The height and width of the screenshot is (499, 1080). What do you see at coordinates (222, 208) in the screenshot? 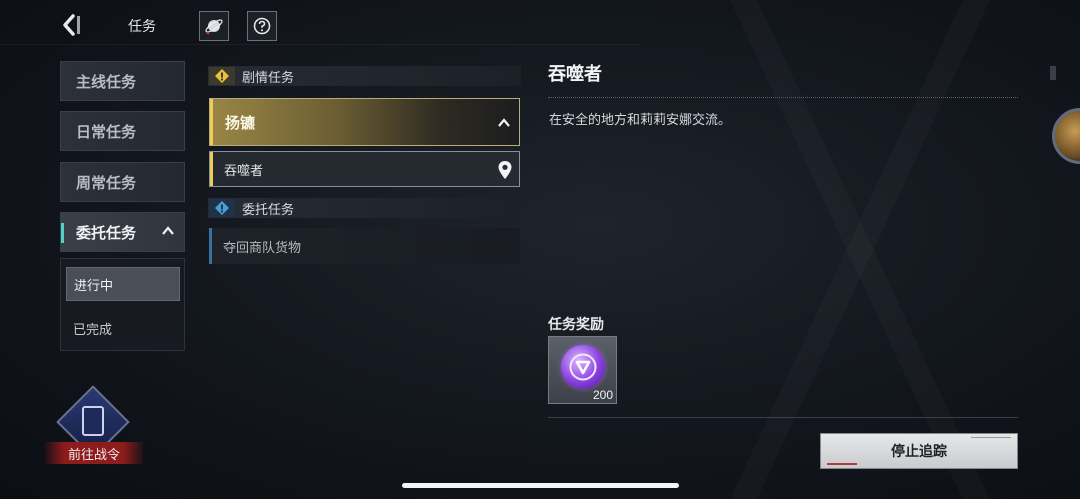
I see `commission-quest-icon` at bounding box center [222, 208].